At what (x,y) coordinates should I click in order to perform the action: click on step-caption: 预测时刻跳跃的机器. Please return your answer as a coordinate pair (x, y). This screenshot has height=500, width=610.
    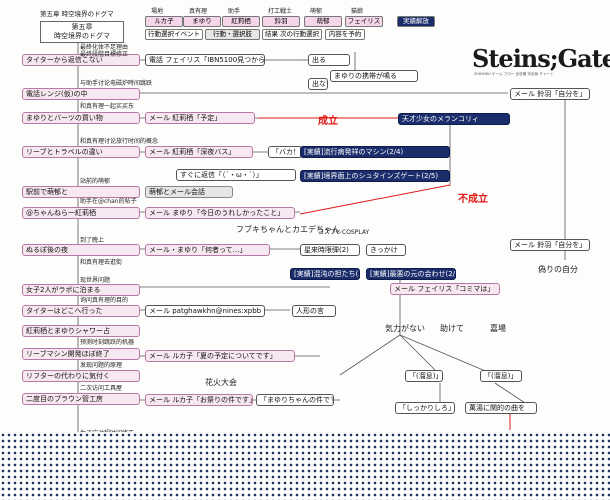
    Looking at the image, I should click on (107, 342).